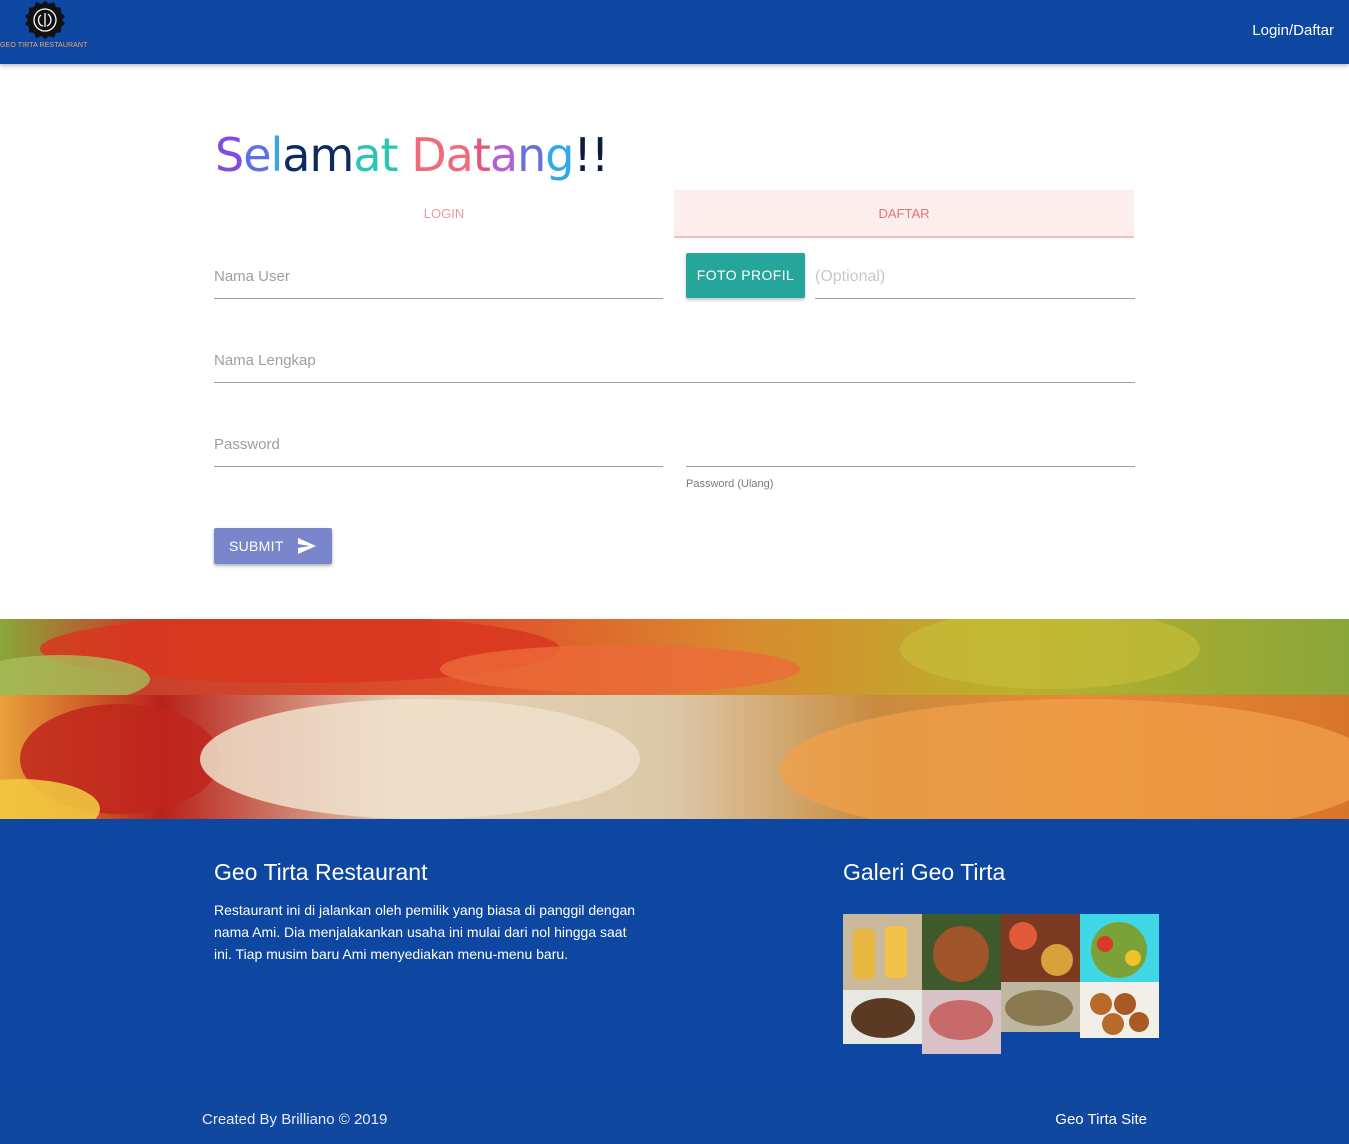 This screenshot has height=1144, width=1349. I want to click on brand-logo: GEO TIRTA RESTAURANT, so click(46, 30).